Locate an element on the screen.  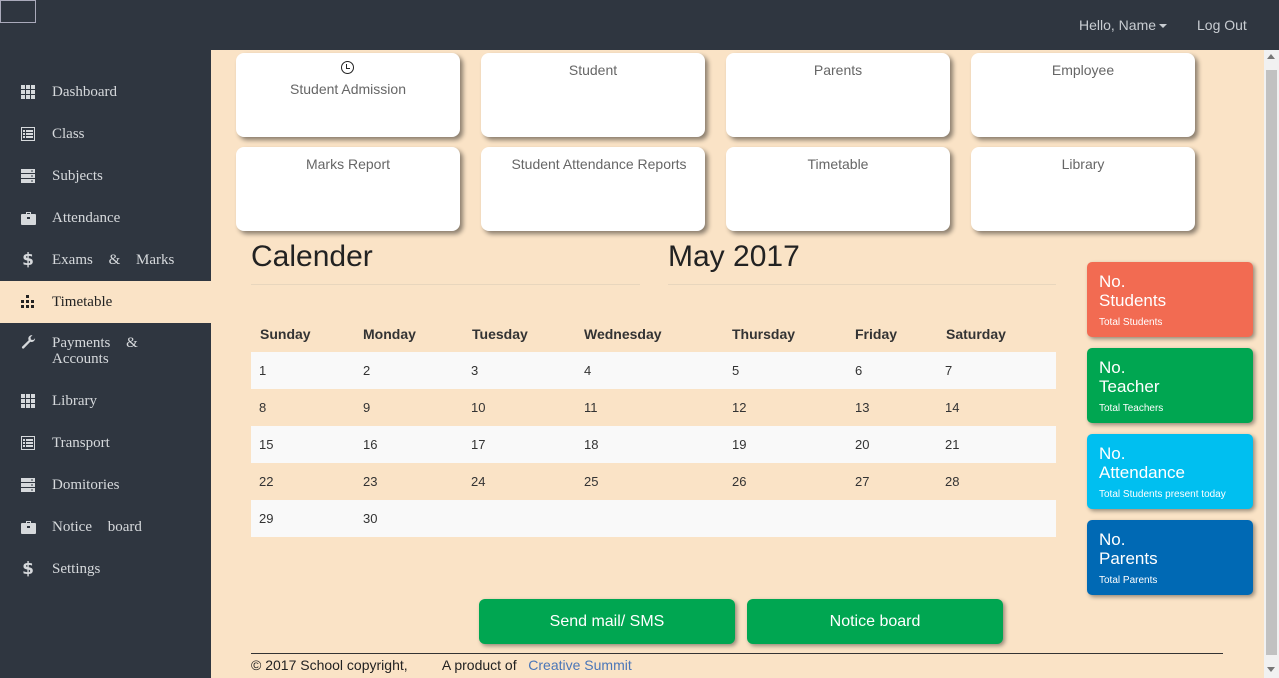
calendar-day: 3 is located at coordinates (474, 370).